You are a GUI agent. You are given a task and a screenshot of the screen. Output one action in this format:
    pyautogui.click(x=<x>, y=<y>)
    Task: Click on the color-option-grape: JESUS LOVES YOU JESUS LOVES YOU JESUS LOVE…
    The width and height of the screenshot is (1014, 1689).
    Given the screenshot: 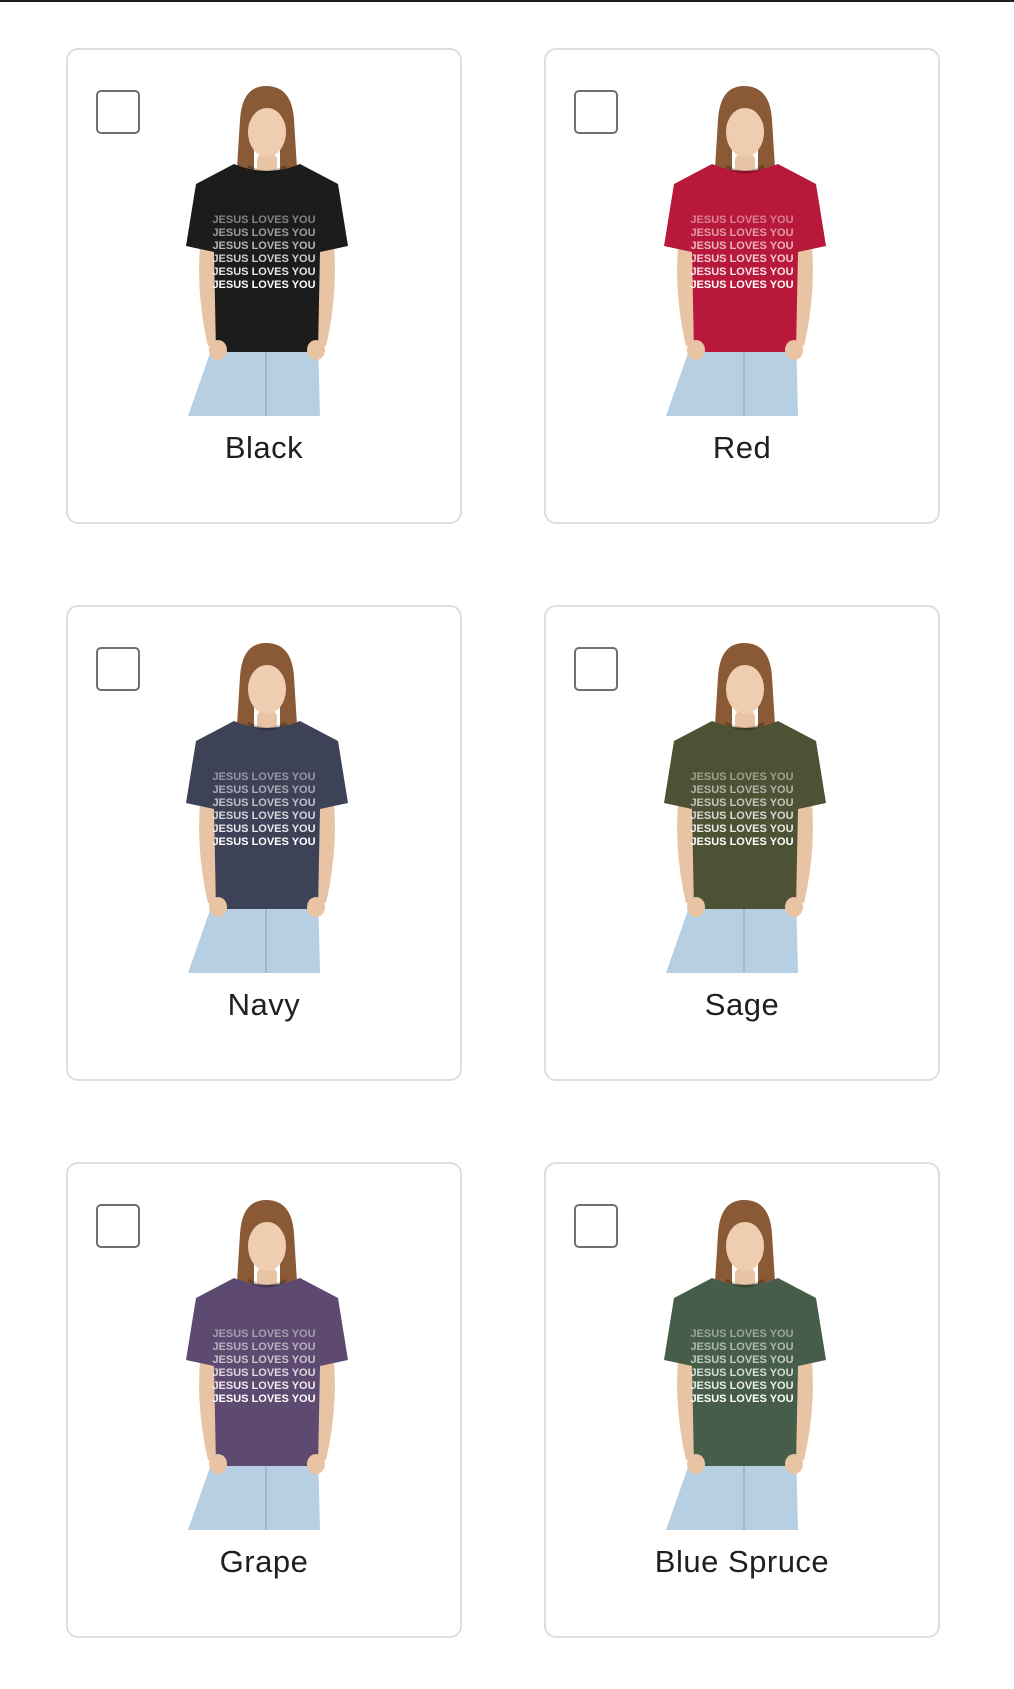 What is the action you would take?
    pyautogui.click(x=264, y=1400)
    